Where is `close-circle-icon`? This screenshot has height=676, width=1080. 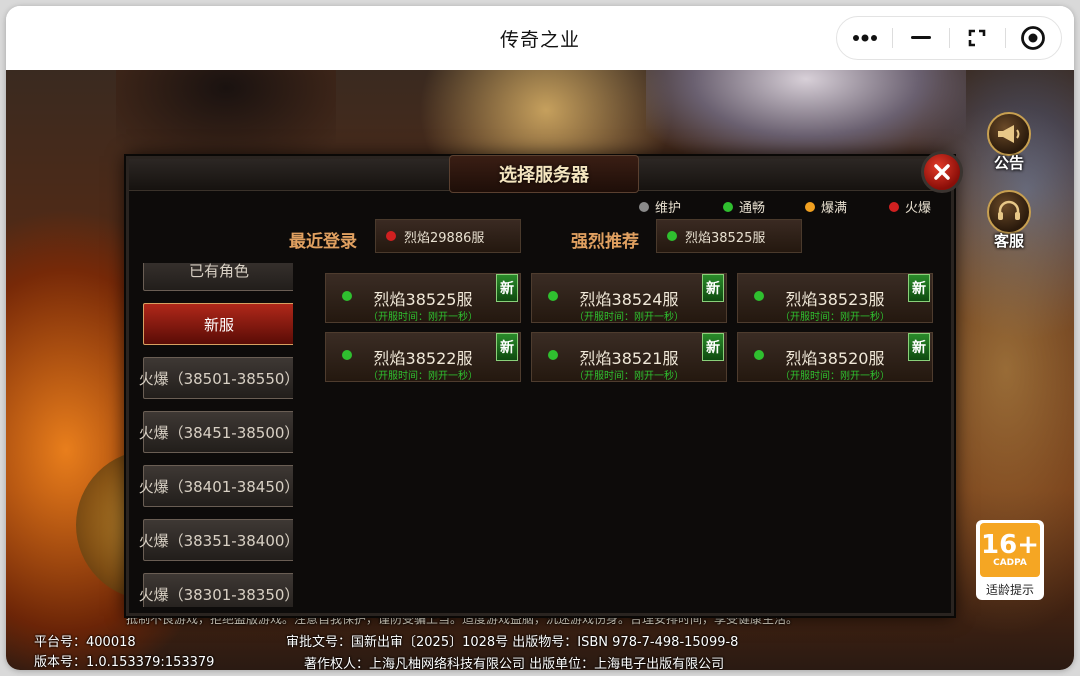 close-circle-icon is located at coordinates (1033, 38).